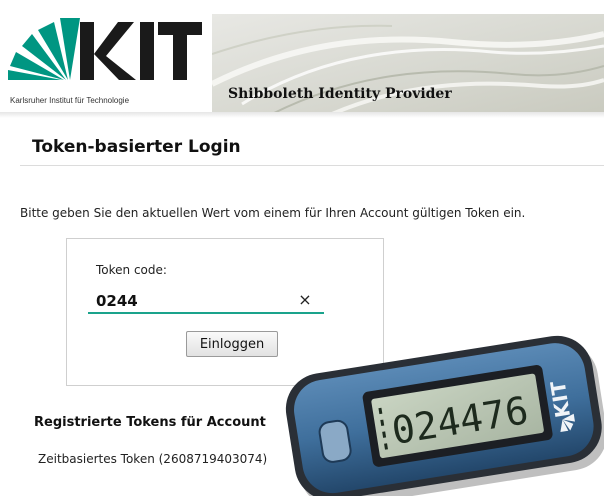  Describe the element at coordinates (340, 94) in the screenshot. I see `idp-title: Shibboleth Identity Provider` at that location.